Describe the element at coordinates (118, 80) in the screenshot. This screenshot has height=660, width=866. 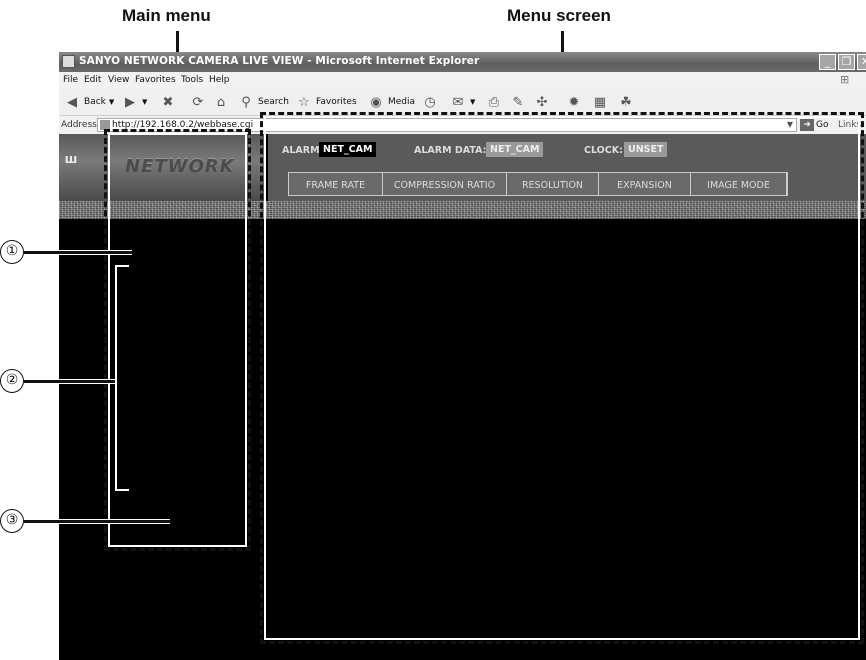
I see `menu-view: View` at that location.